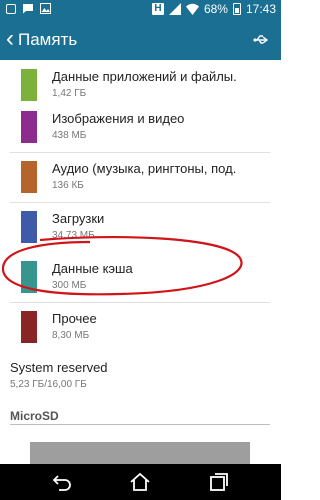 This screenshot has height=500, width=320. What do you see at coordinates (140, 127) in the screenshot?
I see `storage-item-images-video: Изображения и видео 438 МБ` at bounding box center [140, 127].